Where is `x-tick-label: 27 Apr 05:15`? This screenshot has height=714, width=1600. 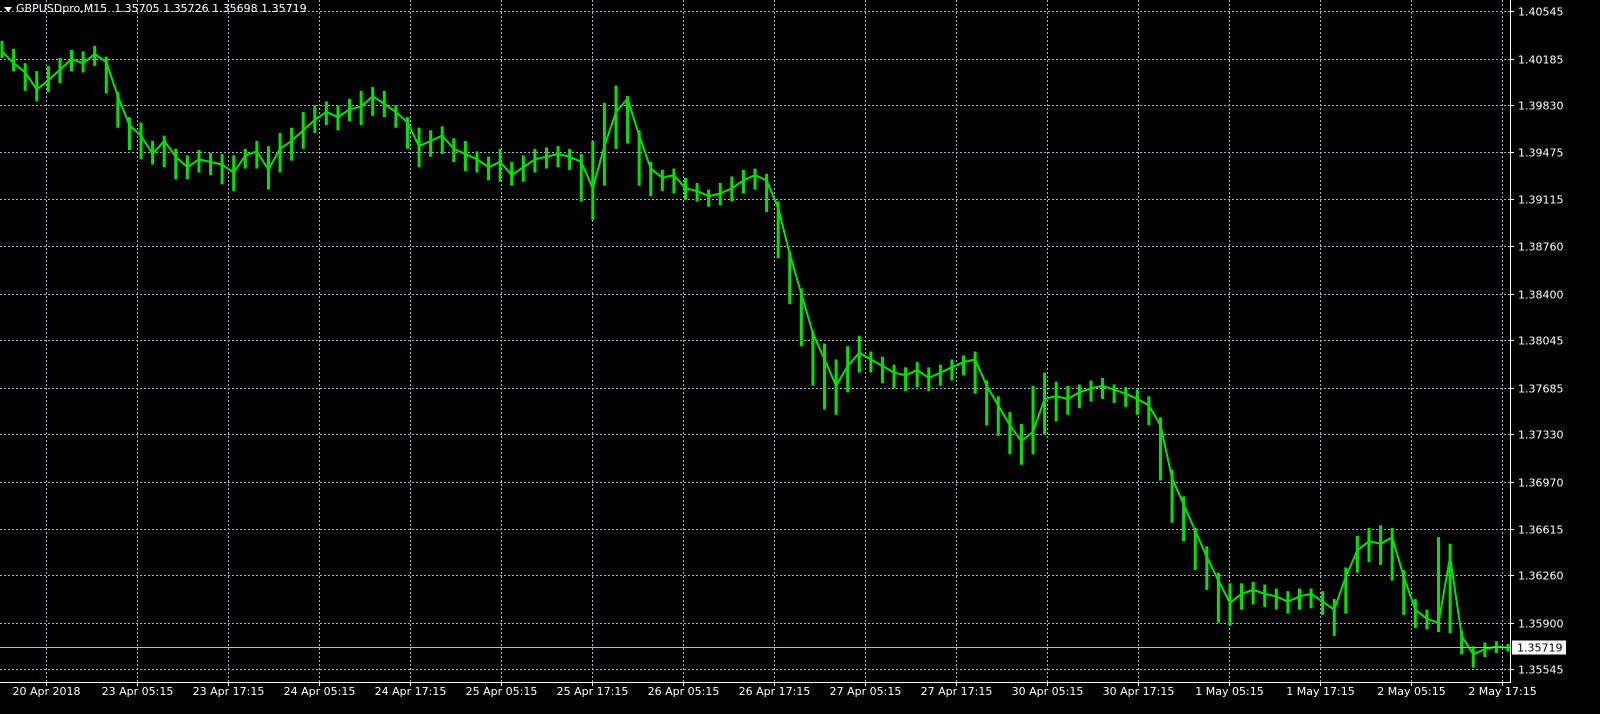 x-tick-label: 27 Apr 05:15 is located at coordinates (866, 691).